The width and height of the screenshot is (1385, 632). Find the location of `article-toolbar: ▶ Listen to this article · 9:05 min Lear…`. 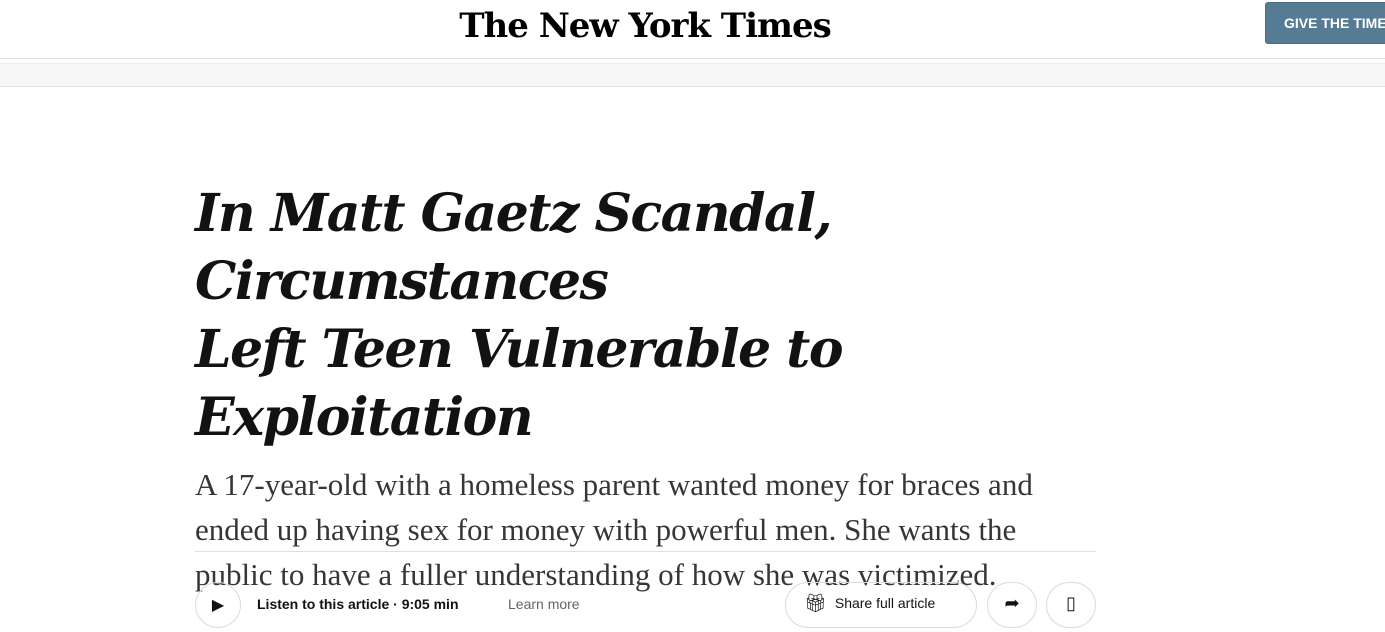

article-toolbar: ▶ Listen to this article · 9:05 min Lear… is located at coordinates (647, 607).